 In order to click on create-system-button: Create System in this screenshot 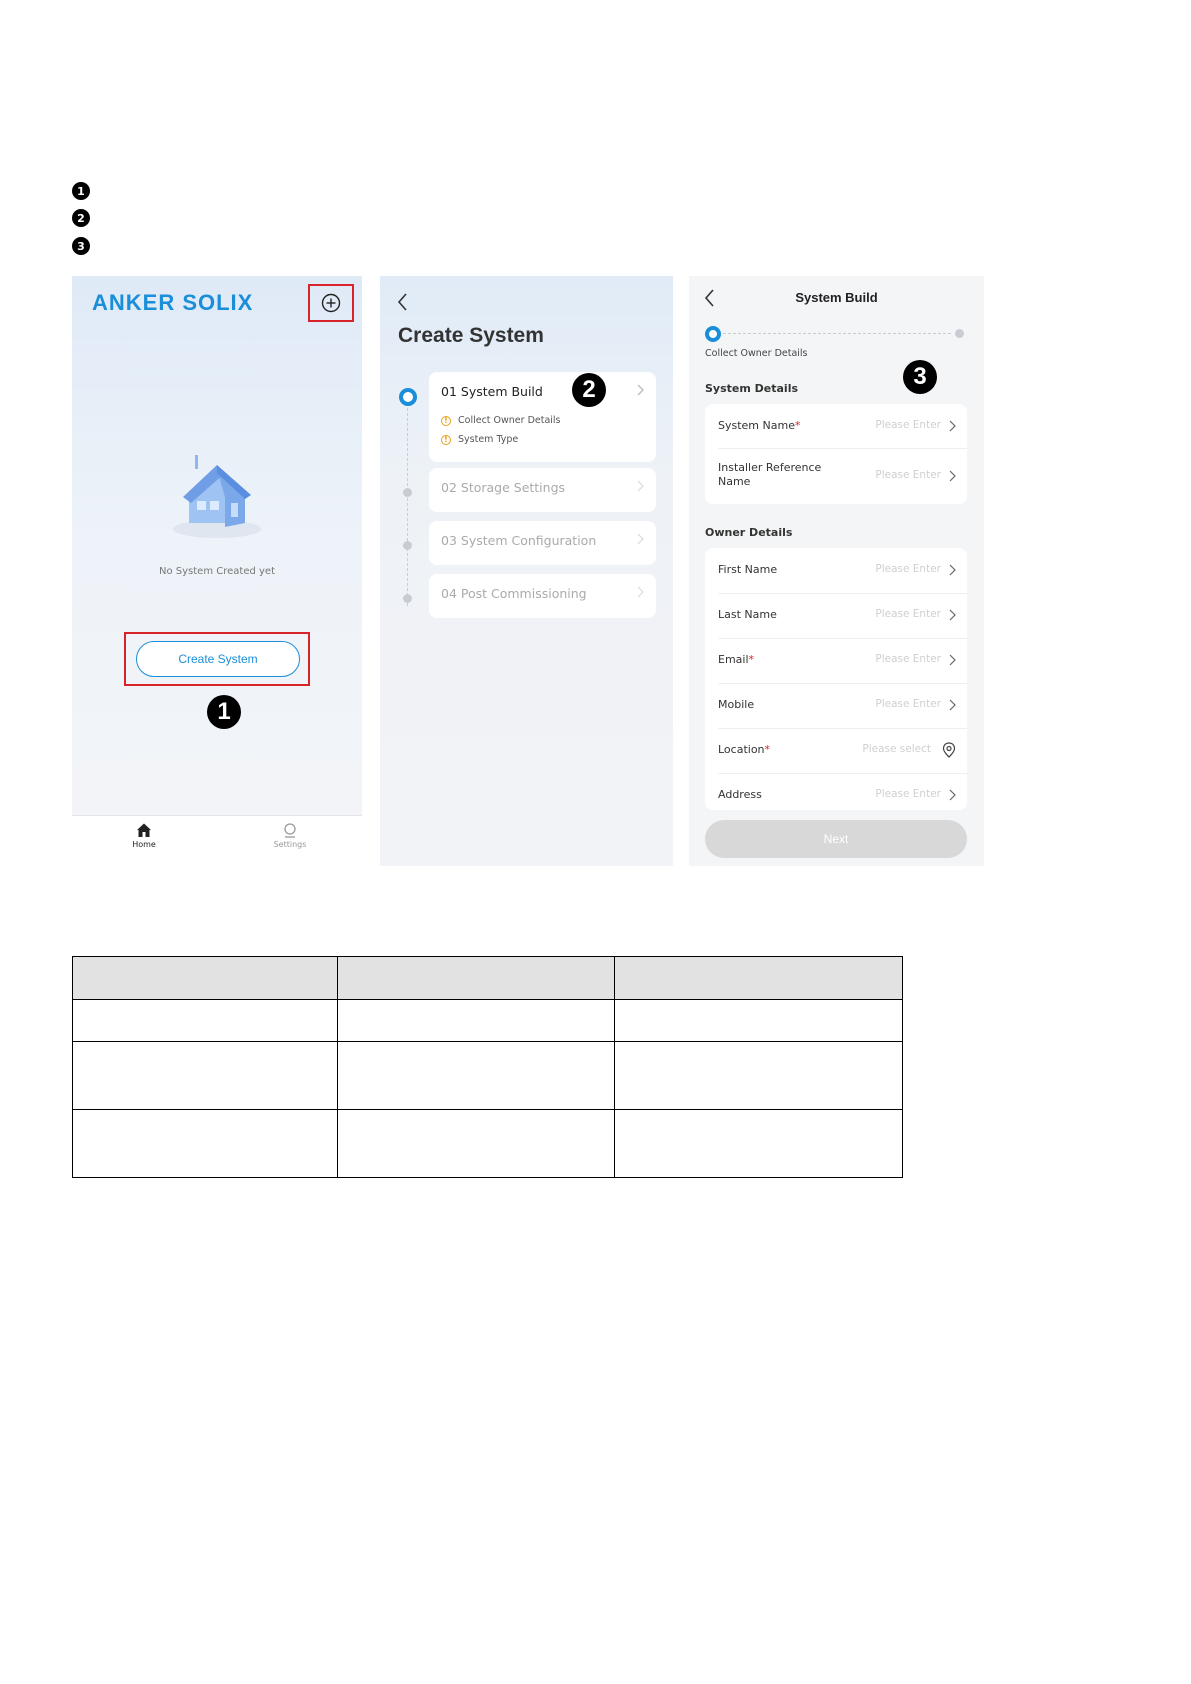, I will do `click(218, 659)`.